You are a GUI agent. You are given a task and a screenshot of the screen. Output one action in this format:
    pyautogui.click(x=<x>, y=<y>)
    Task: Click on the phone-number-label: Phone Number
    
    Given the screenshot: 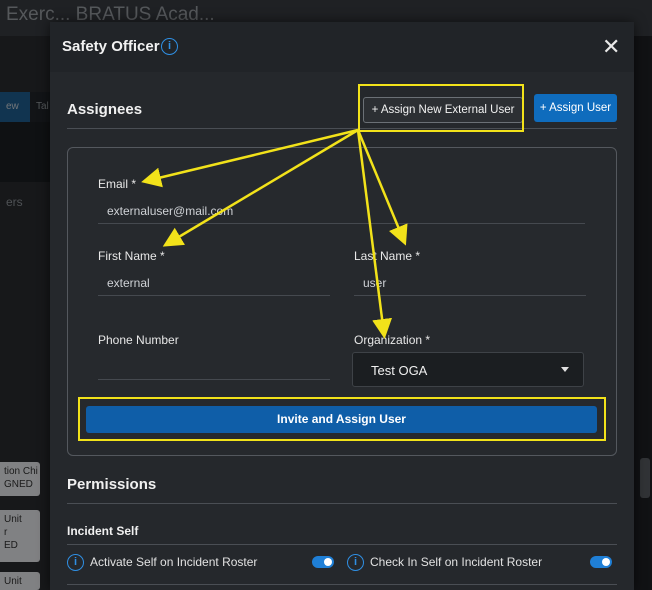 What is the action you would take?
    pyautogui.click(x=138, y=340)
    